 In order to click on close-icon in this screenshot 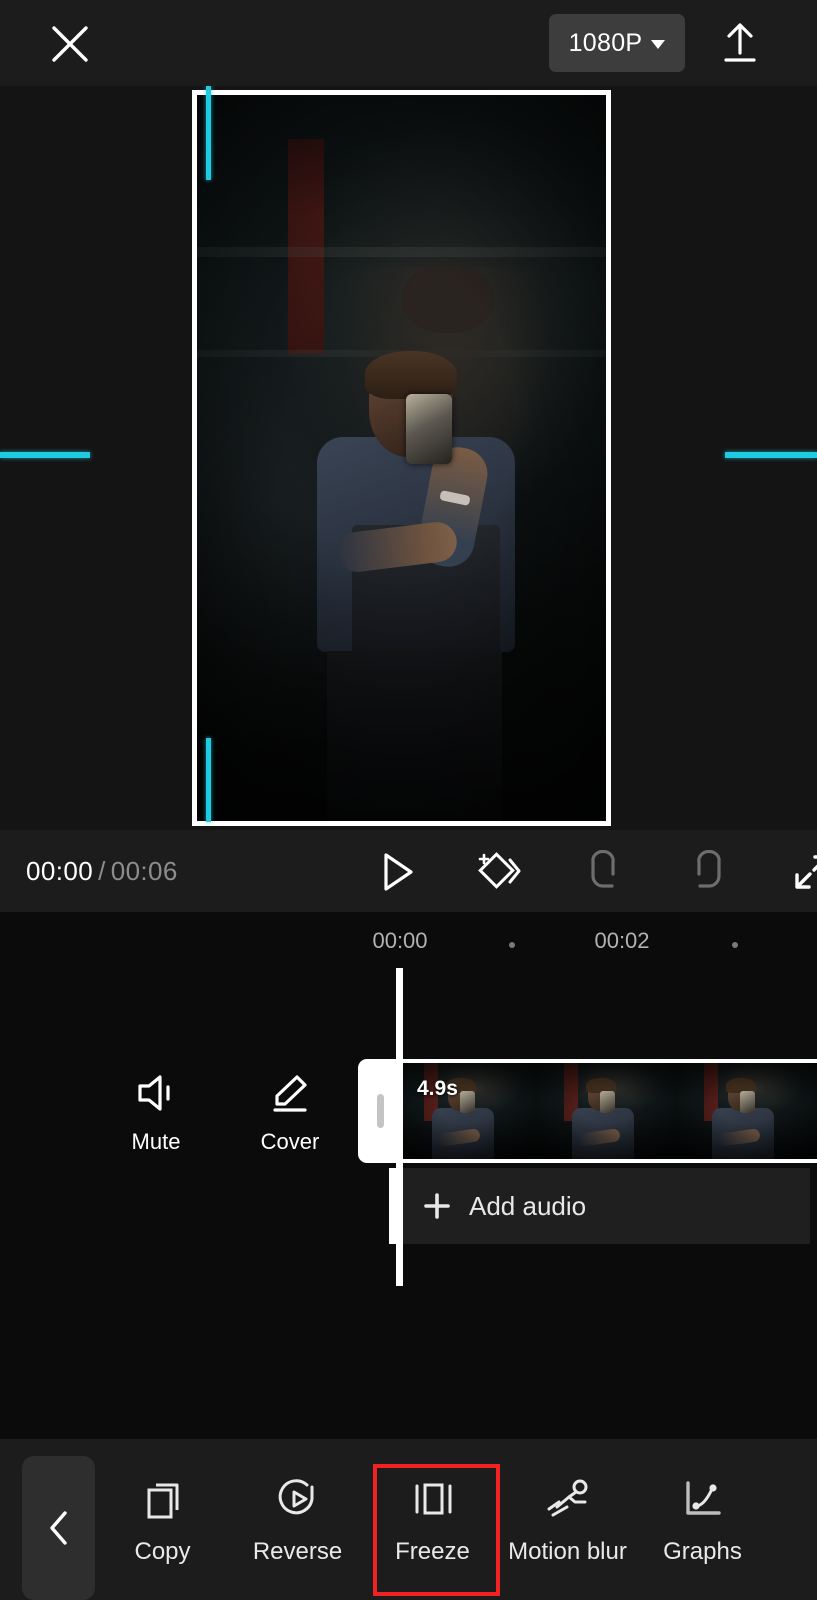, I will do `click(70, 44)`.